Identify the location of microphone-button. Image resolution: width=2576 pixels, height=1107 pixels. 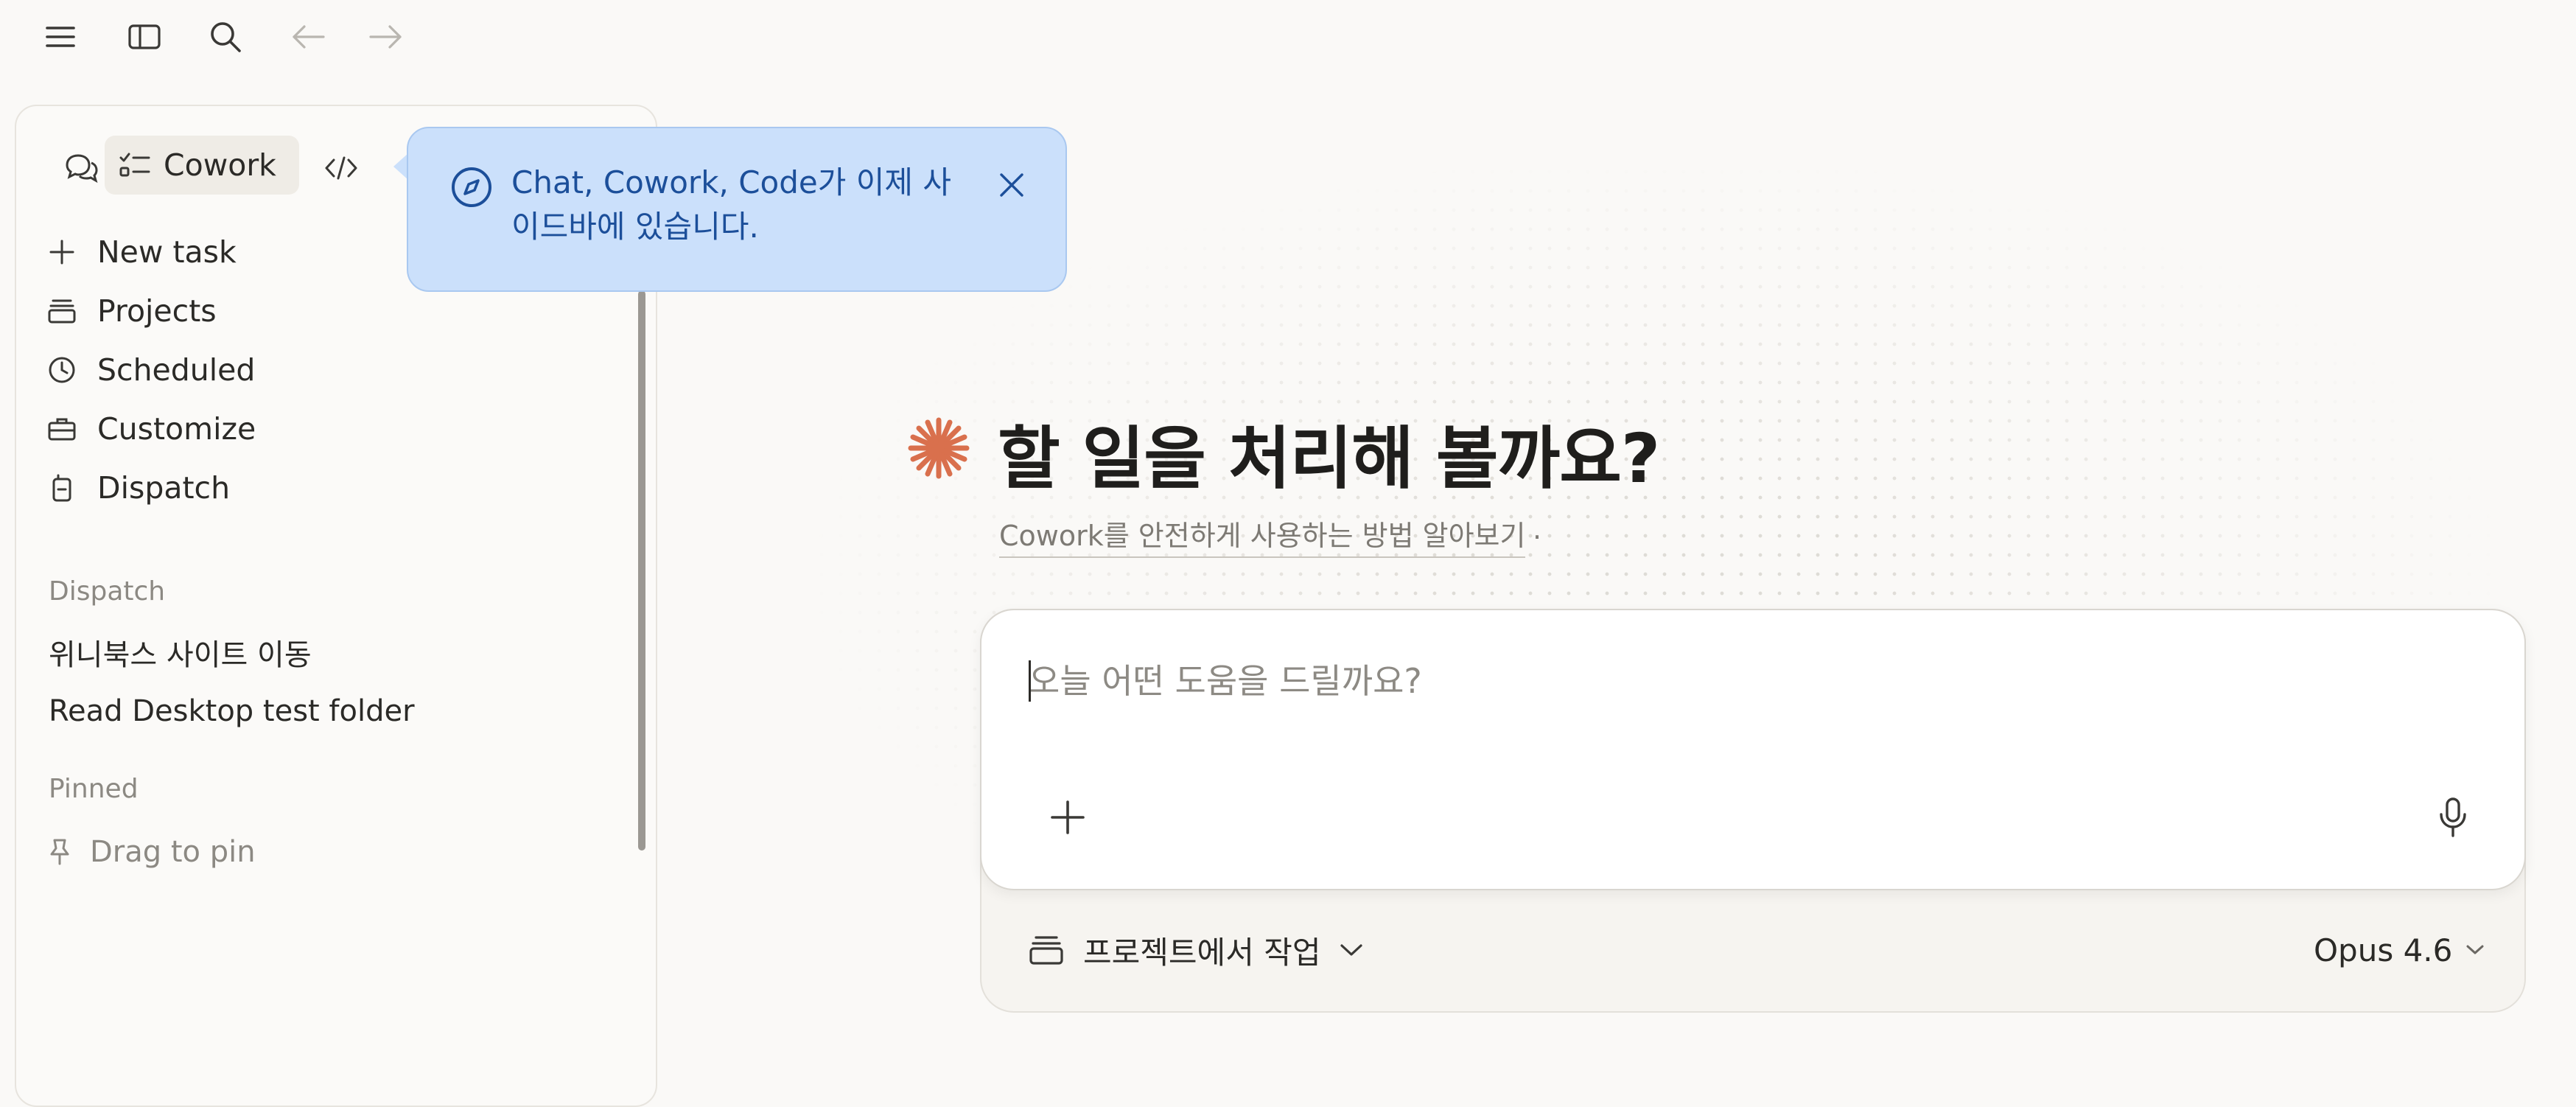
(2453, 817).